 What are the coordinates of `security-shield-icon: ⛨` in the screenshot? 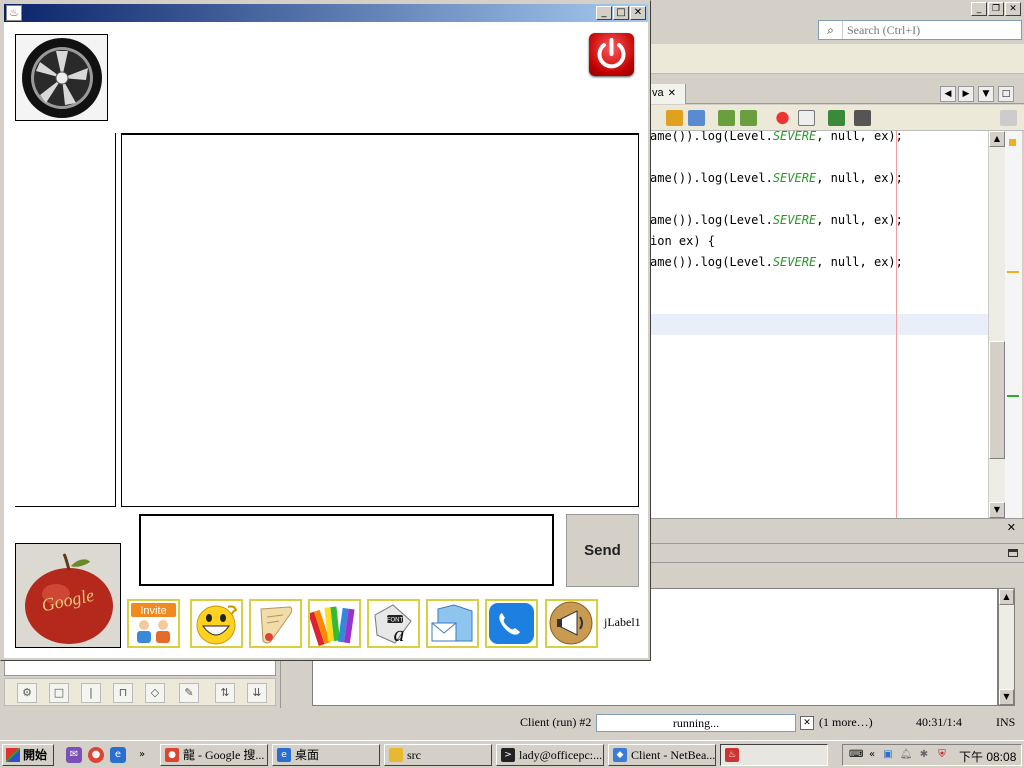 It's located at (942, 755).